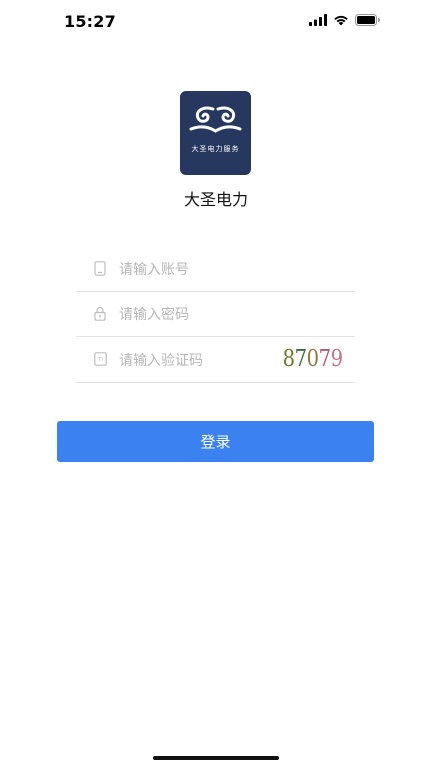 The height and width of the screenshot is (768, 432). Describe the element at coordinates (215, 441) in the screenshot. I see `login-button: 登录` at that location.